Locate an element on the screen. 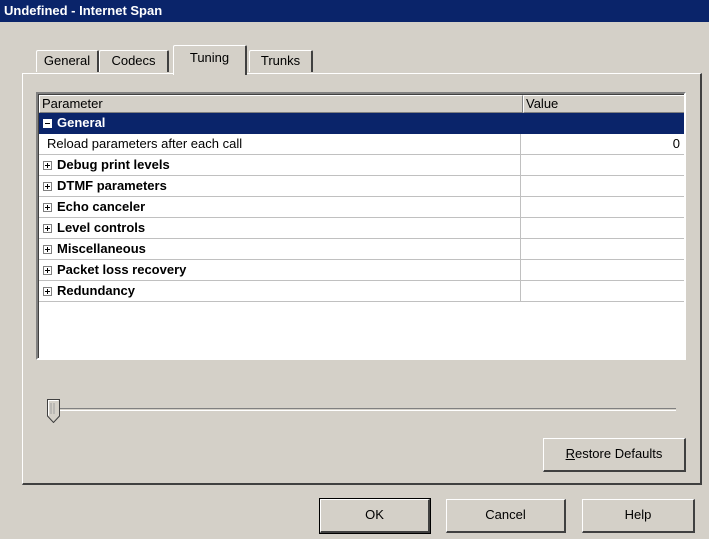  window-title: Undefined - Internet Span is located at coordinates (83, 10).